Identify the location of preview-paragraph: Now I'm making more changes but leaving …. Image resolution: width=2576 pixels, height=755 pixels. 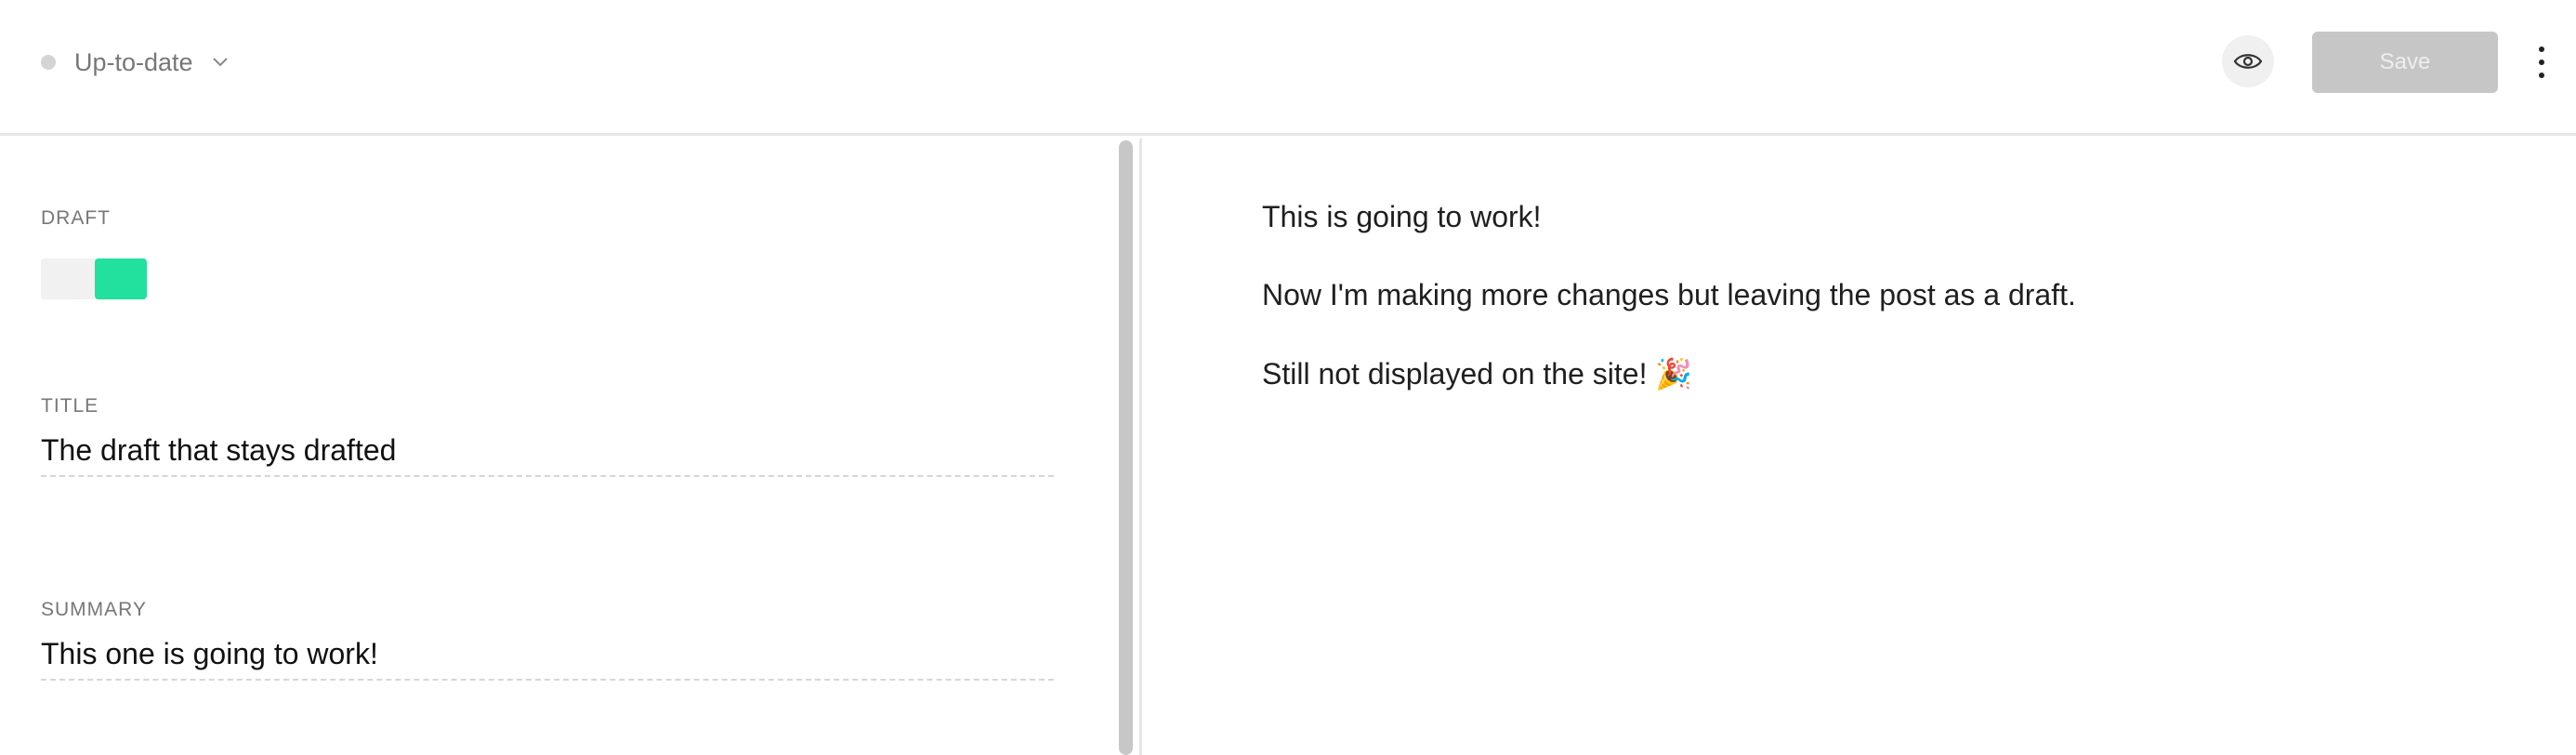
(1669, 294).